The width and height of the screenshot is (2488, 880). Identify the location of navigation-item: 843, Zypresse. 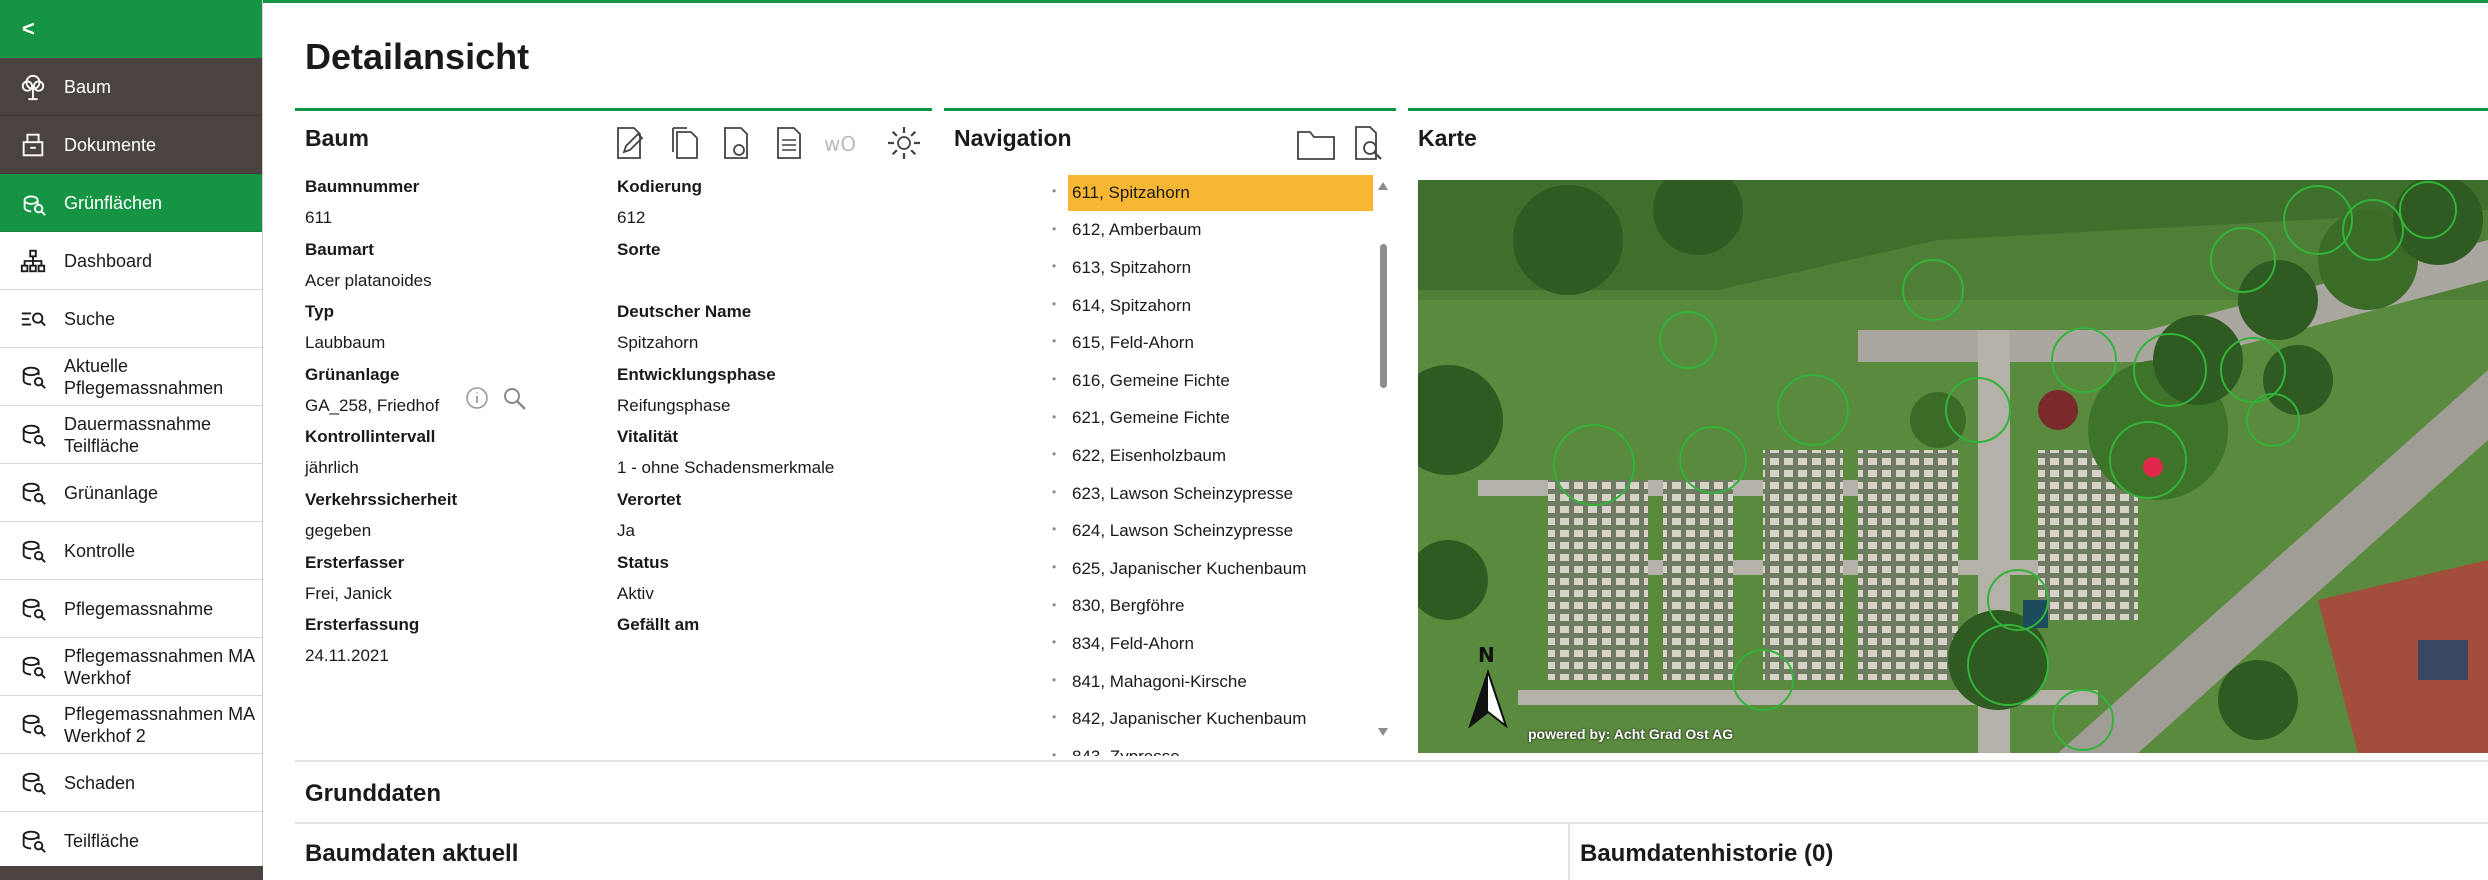
(1220, 747).